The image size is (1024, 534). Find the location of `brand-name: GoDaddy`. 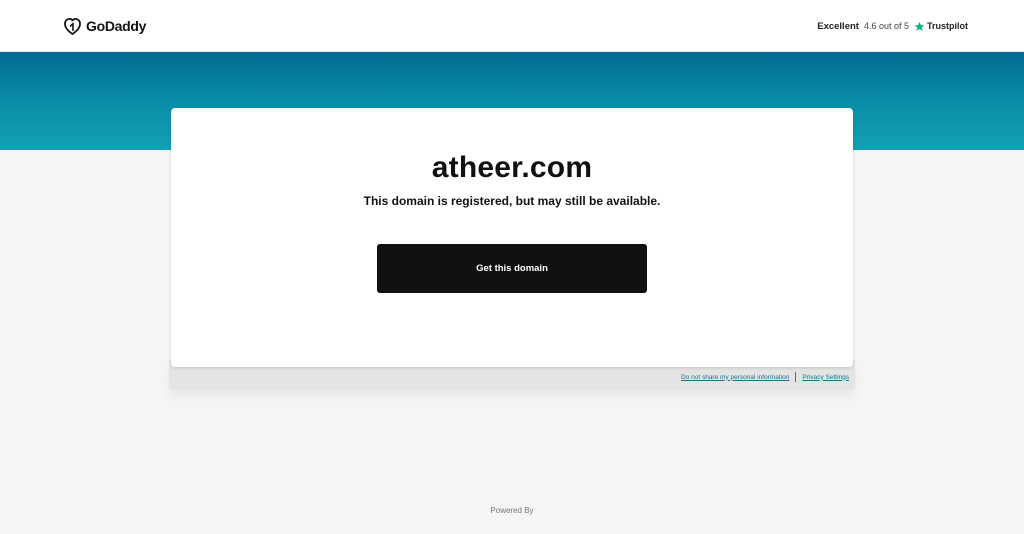

brand-name: GoDaddy is located at coordinates (116, 26).